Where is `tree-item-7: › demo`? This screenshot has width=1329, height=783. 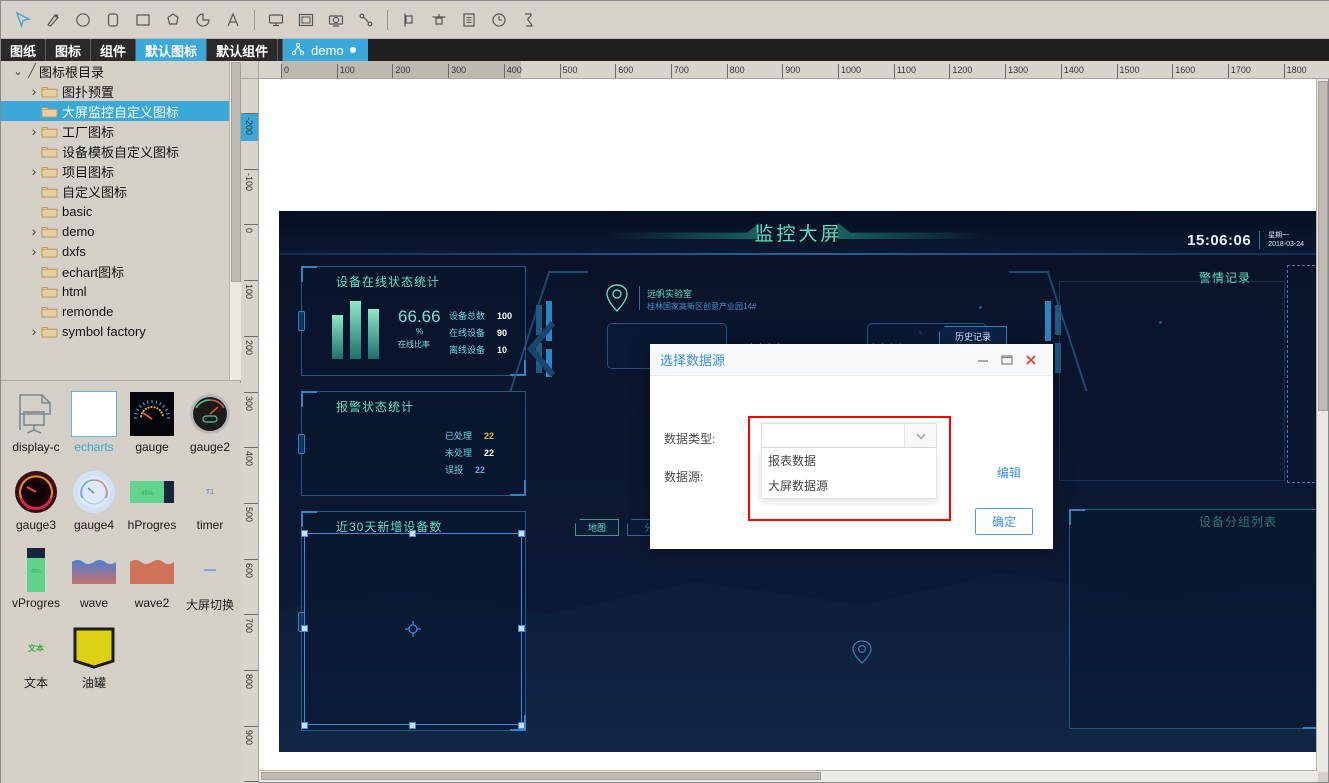 tree-item-7: › demo is located at coordinates (121, 231).